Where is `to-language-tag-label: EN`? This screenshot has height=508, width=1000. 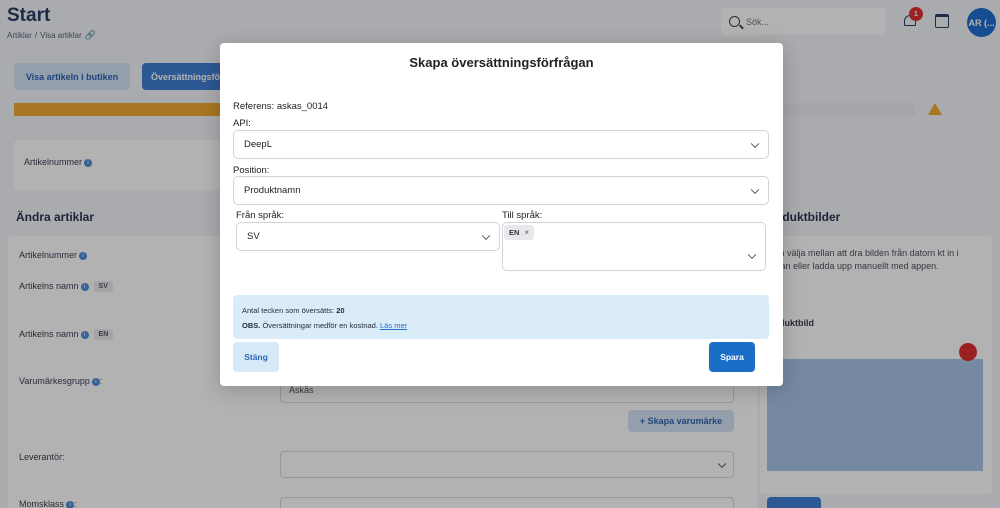 to-language-tag-label: EN is located at coordinates (514, 232).